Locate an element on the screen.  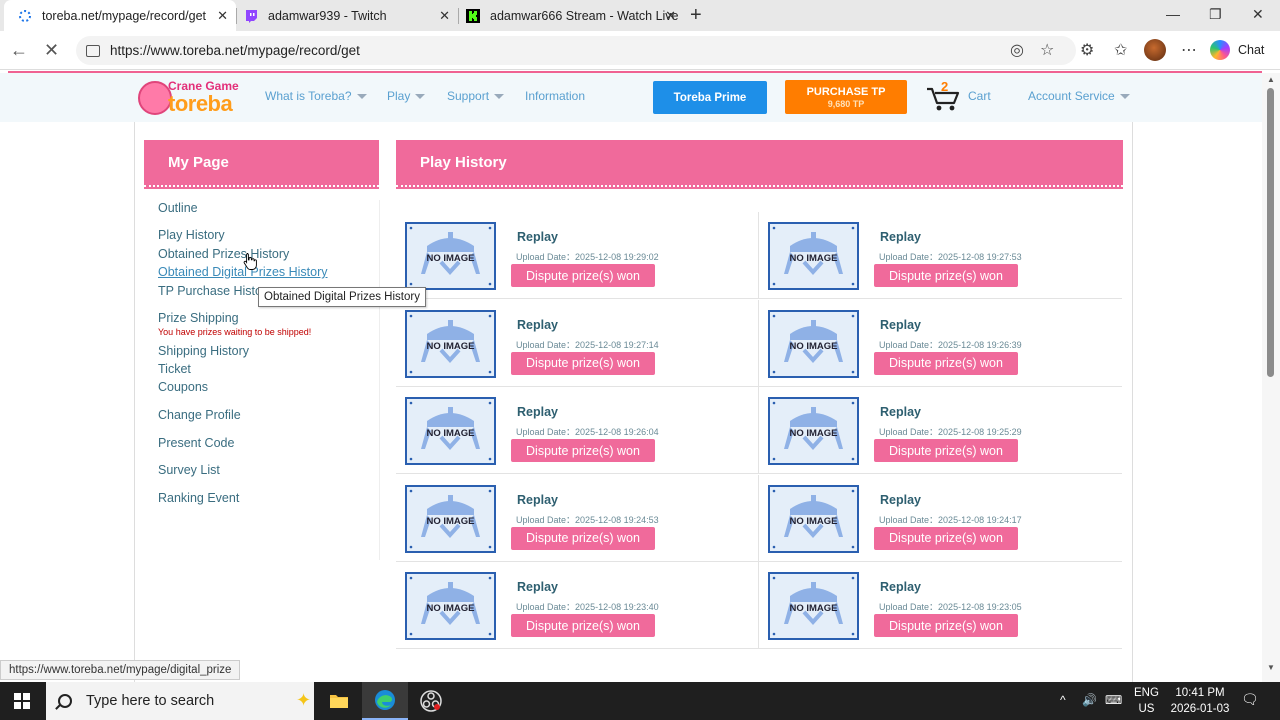
sidebar-item-ticket: Ticket is located at coordinates (174, 369).